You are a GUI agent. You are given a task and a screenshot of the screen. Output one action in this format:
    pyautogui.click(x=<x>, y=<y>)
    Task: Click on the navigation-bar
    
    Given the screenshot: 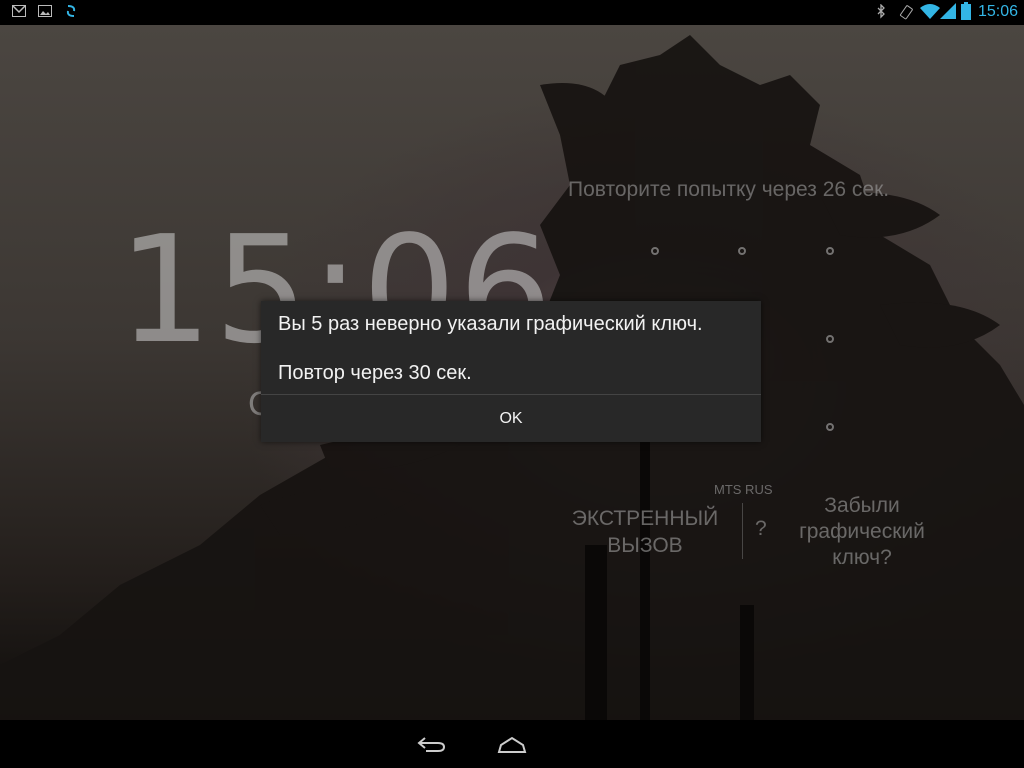 What is the action you would take?
    pyautogui.click(x=512, y=744)
    